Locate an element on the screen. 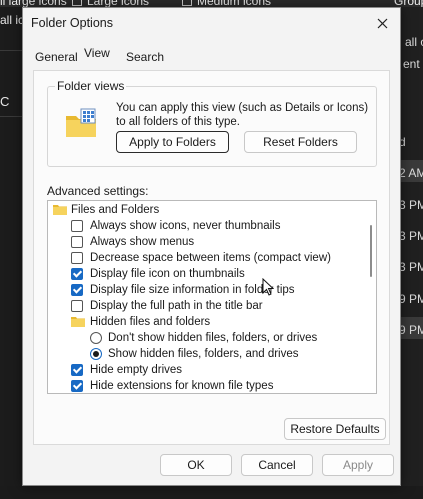 This screenshot has width=423, height=499. setting-display-full-path: Display the full path in the title bar is located at coordinates (207, 306).